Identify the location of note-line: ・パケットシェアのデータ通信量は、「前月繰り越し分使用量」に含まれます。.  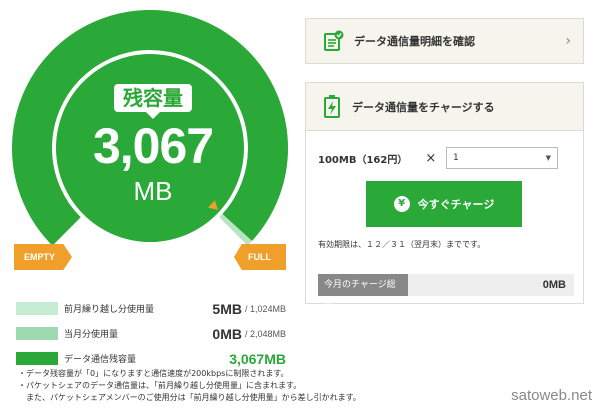
(160, 385).